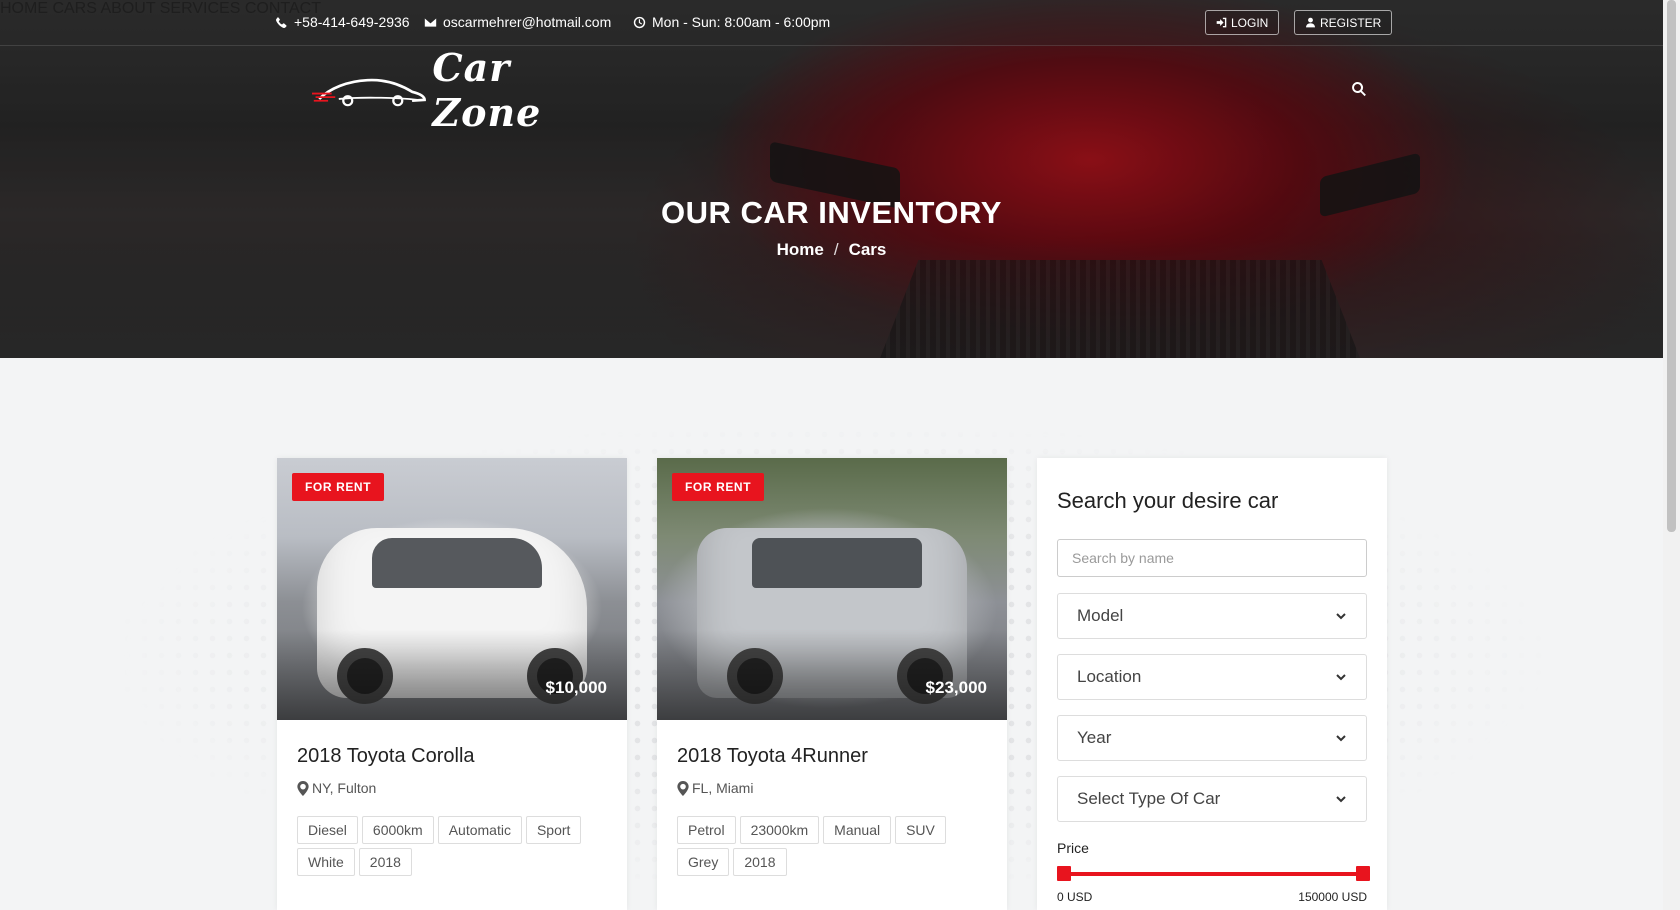  Describe the element at coordinates (1109, 676) in the screenshot. I see `location-select-value: Location` at that location.